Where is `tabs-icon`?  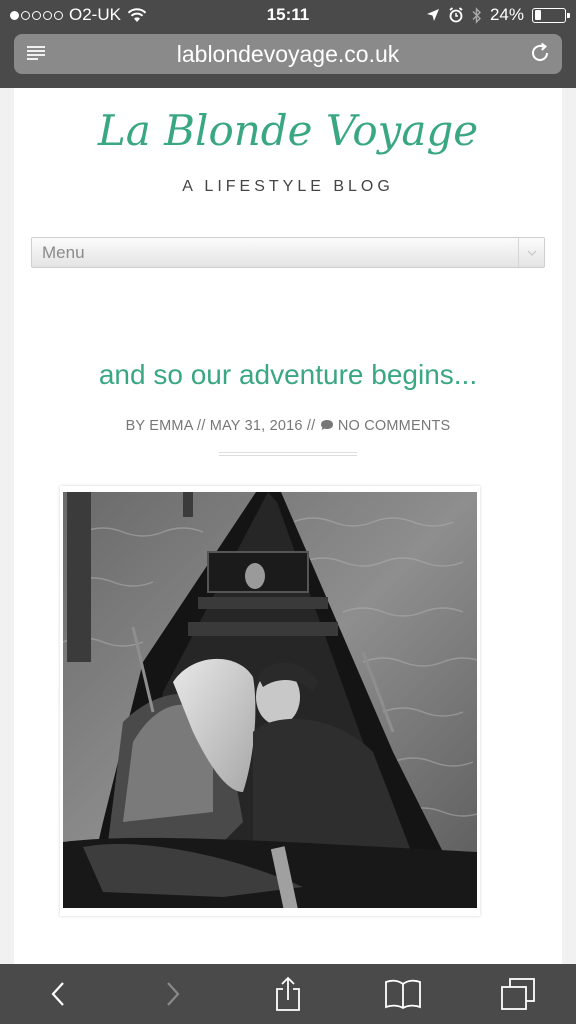
tabs-icon is located at coordinates (518, 994).